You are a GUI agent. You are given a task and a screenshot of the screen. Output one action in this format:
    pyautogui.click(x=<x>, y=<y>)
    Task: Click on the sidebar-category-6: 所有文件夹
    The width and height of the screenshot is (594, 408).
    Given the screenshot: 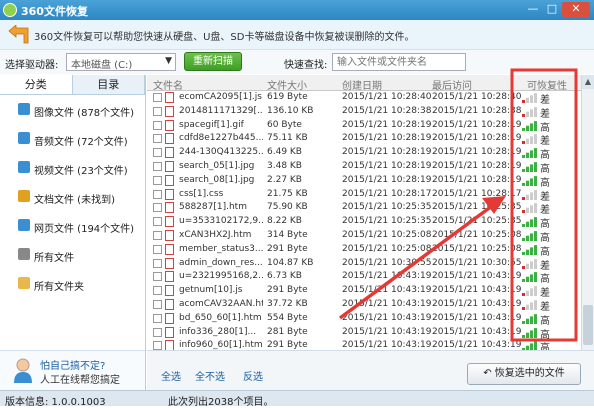 What is the action you would take?
    pyautogui.click(x=72, y=283)
    